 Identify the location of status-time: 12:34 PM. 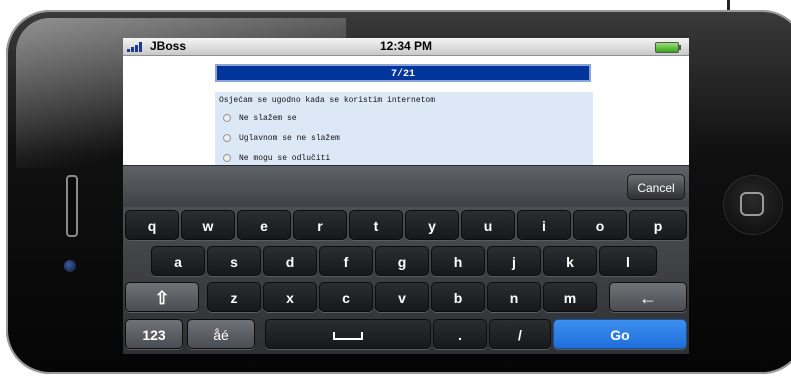
(406, 46).